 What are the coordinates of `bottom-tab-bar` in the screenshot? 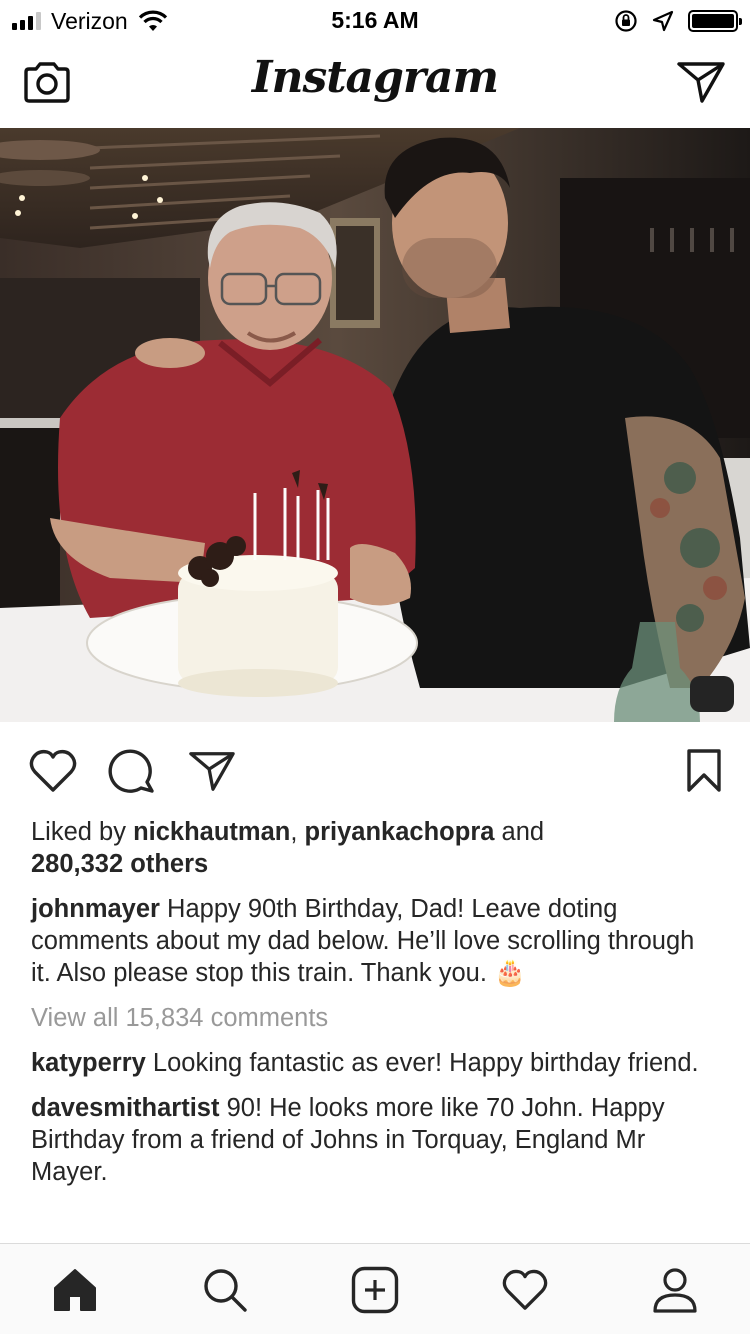 It's located at (375, 1288).